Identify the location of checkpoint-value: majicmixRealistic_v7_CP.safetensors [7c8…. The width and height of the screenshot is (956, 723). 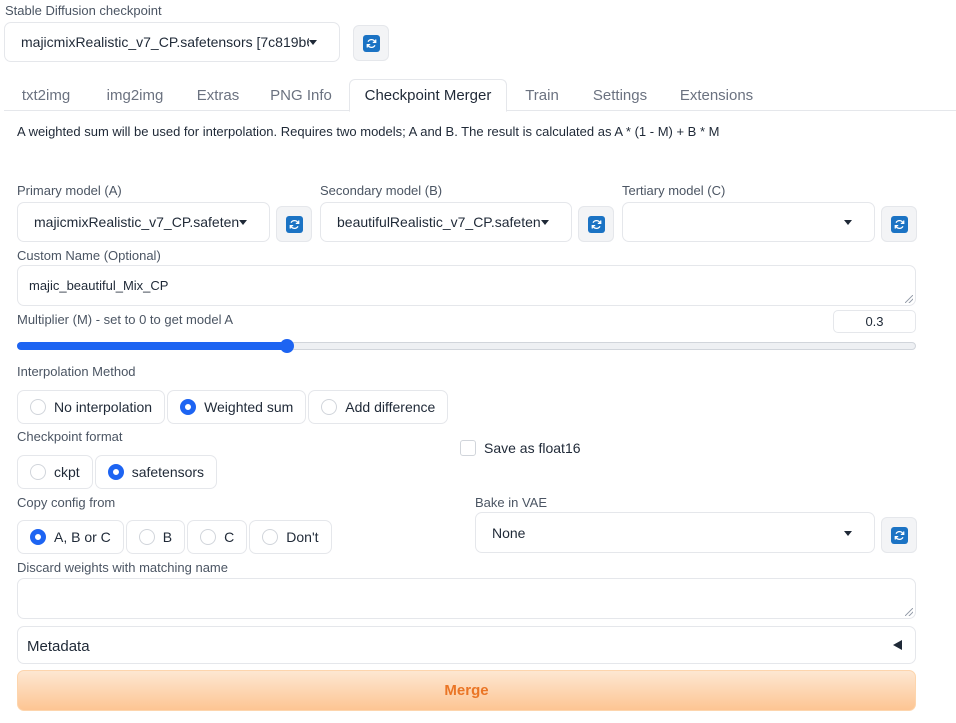
(165, 42).